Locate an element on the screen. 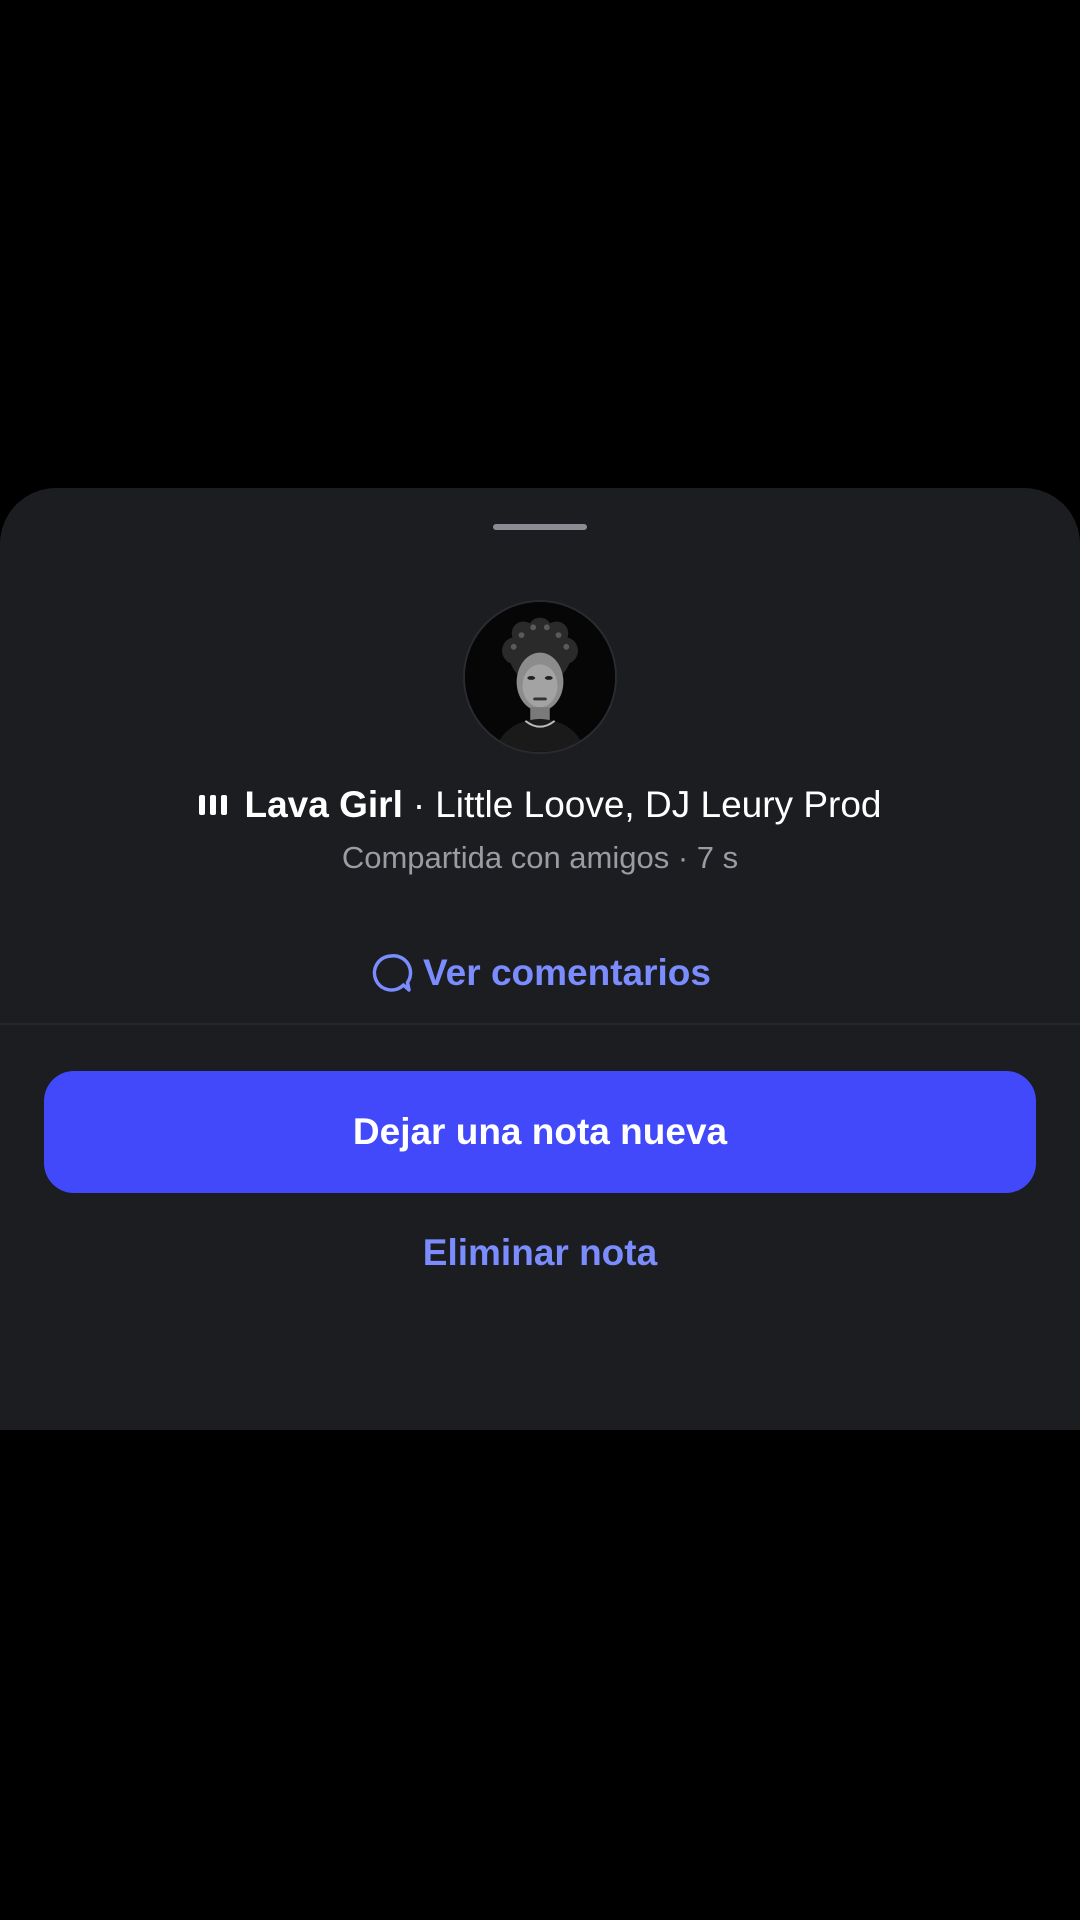 The width and height of the screenshot is (1080, 1920). music-bars-icon is located at coordinates (212, 805).